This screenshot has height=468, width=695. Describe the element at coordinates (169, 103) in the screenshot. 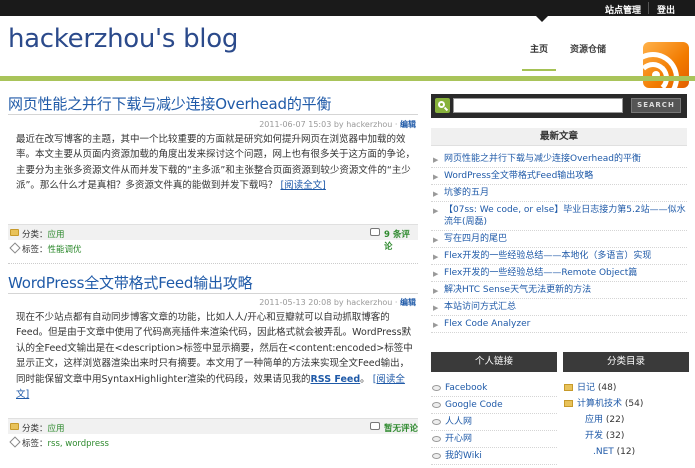

I see `post-title: 网页性能之并行下载与减少连接Overhead的平衡` at that location.